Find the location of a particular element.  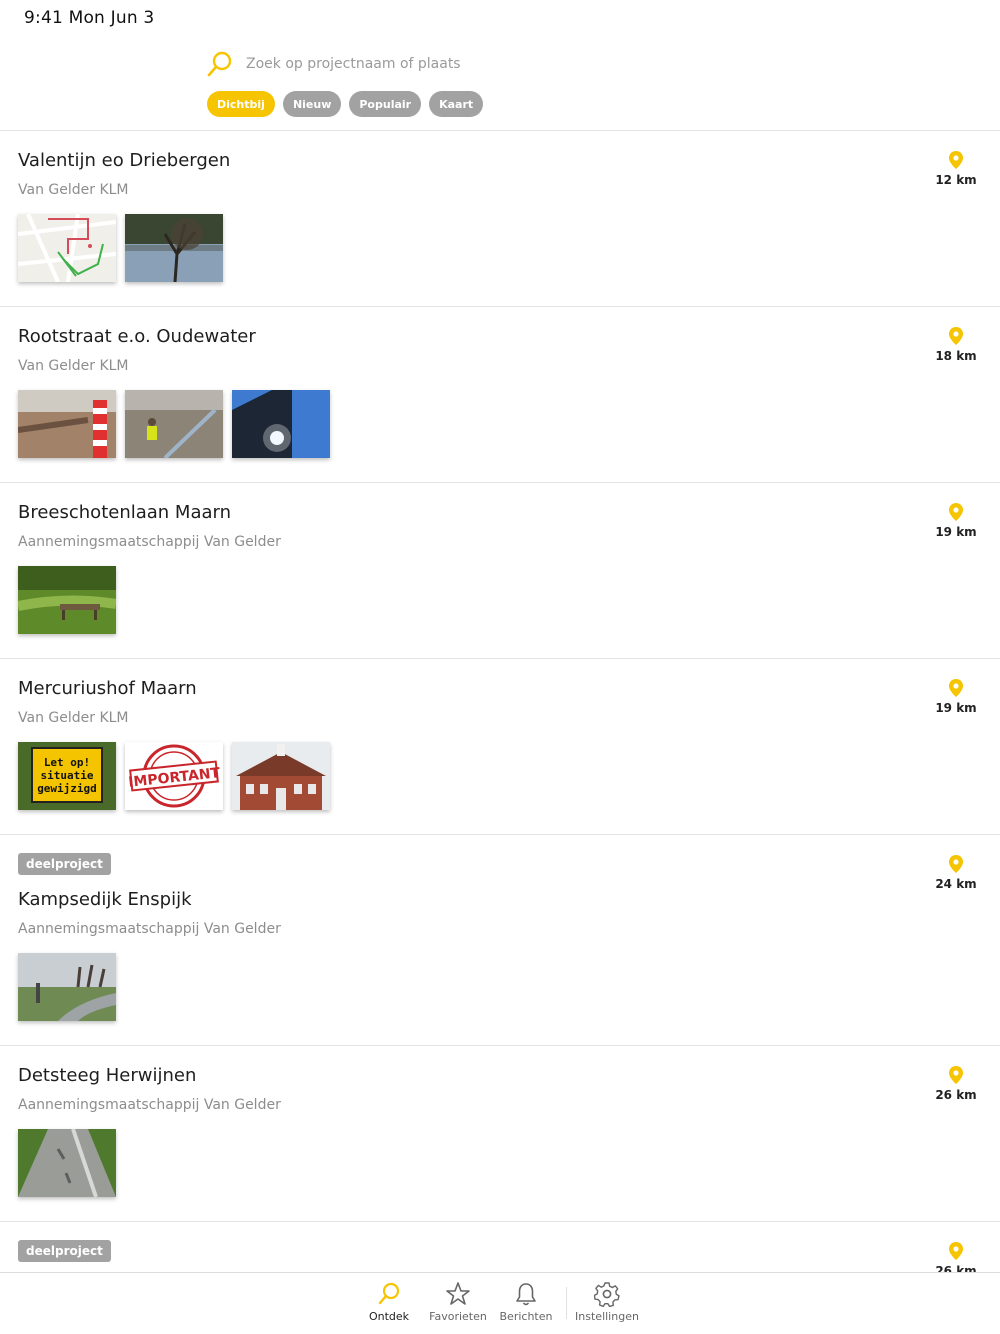

trench-thumb is located at coordinates (67, 424).